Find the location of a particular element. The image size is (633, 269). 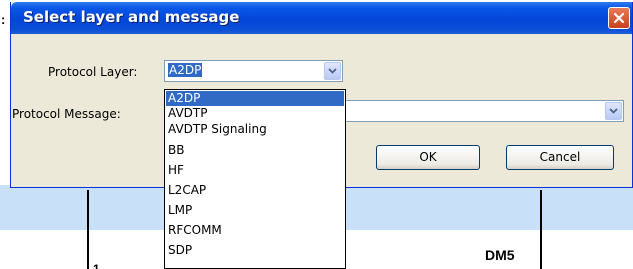

close-button is located at coordinates (619, 18).